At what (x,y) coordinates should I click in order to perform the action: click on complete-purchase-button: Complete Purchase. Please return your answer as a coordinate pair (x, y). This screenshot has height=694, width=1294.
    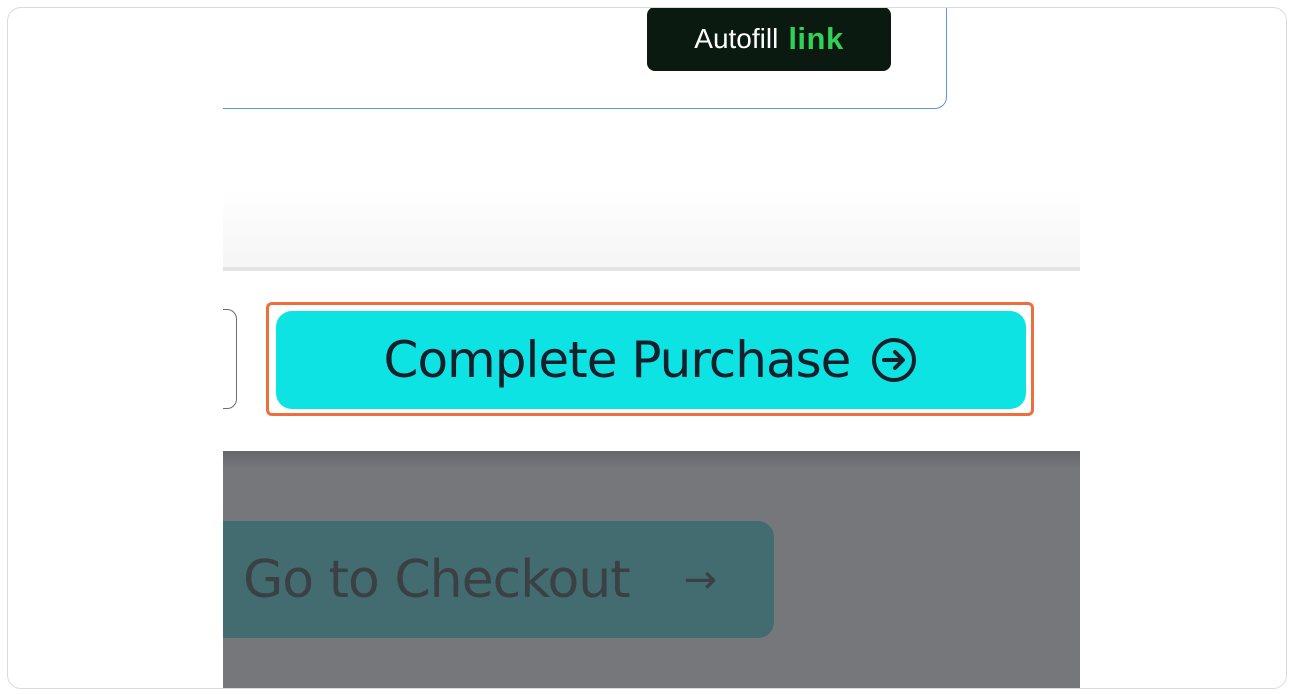
    Looking at the image, I should click on (651, 360).